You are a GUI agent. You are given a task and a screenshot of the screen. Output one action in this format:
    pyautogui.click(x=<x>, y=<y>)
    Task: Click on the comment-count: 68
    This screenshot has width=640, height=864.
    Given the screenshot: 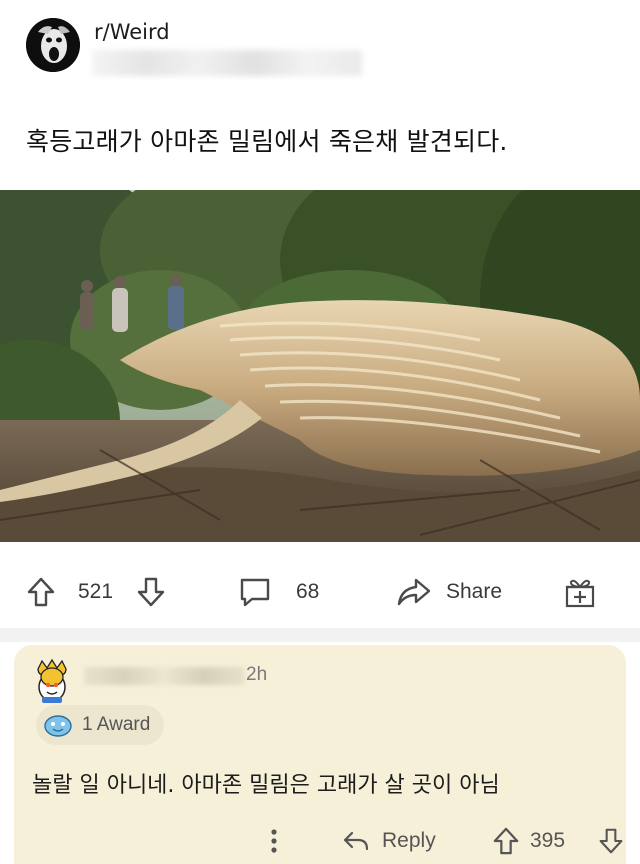 What is the action you would take?
    pyautogui.click(x=308, y=591)
    